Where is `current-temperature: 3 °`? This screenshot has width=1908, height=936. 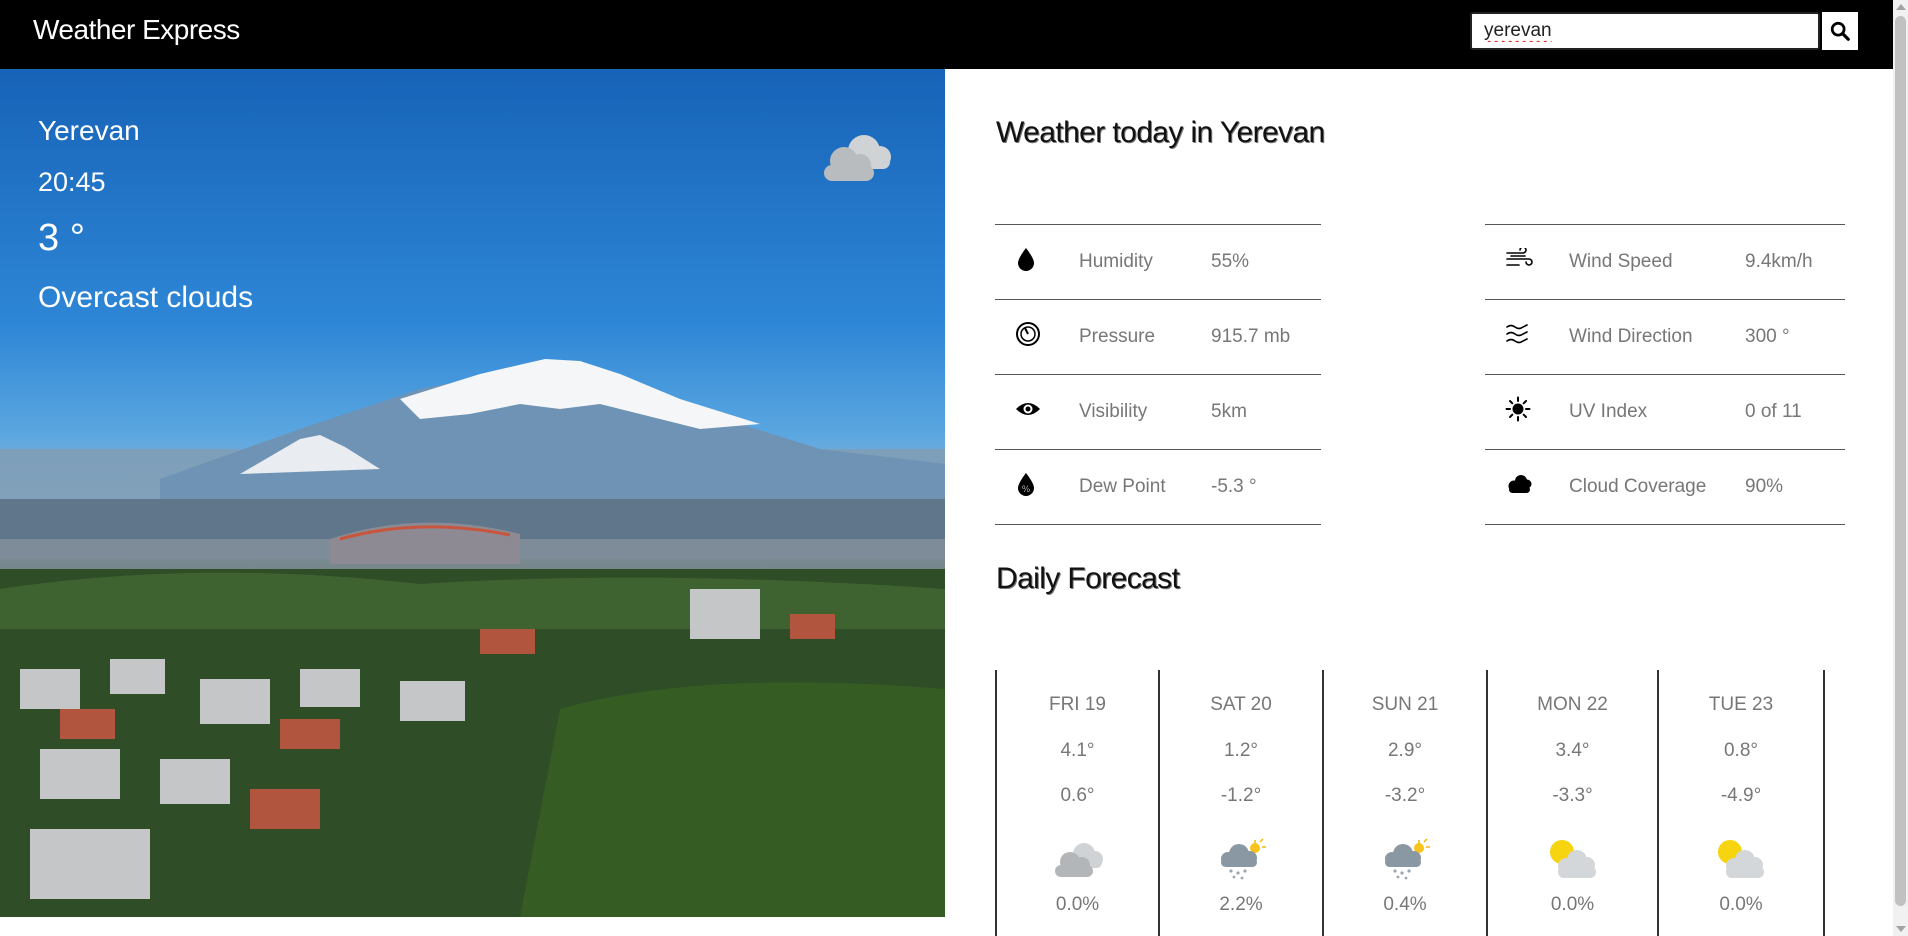
current-temperature: 3 ° is located at coordinates (61, 238).